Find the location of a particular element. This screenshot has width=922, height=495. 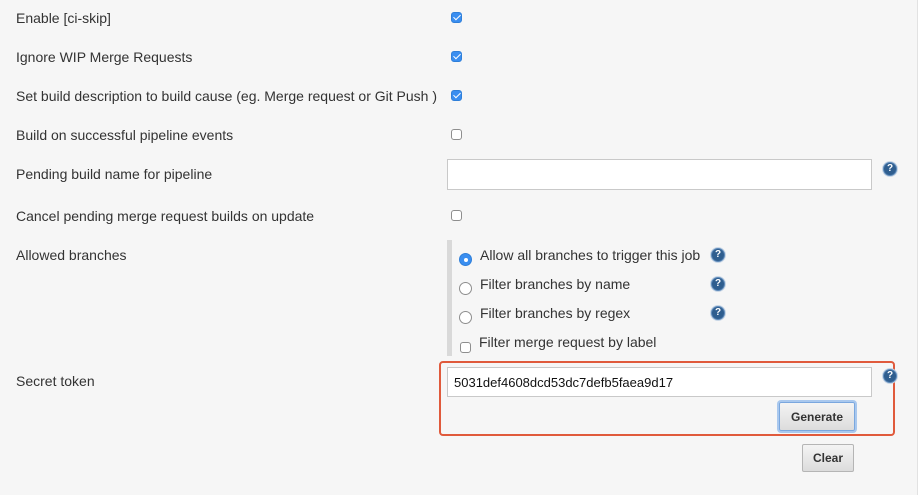

pipeline-events-label: Build on successful pipeline events is located at coordinates (125, 135).